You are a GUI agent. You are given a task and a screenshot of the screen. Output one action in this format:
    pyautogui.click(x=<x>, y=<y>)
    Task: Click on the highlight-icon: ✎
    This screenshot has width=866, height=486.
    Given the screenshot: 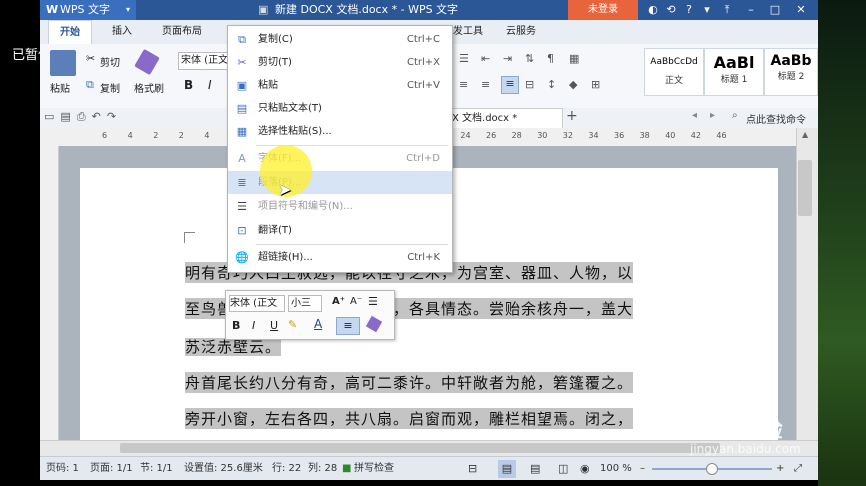 What is the action you would take?
    pyautogui.click(x=292, y=324)
    